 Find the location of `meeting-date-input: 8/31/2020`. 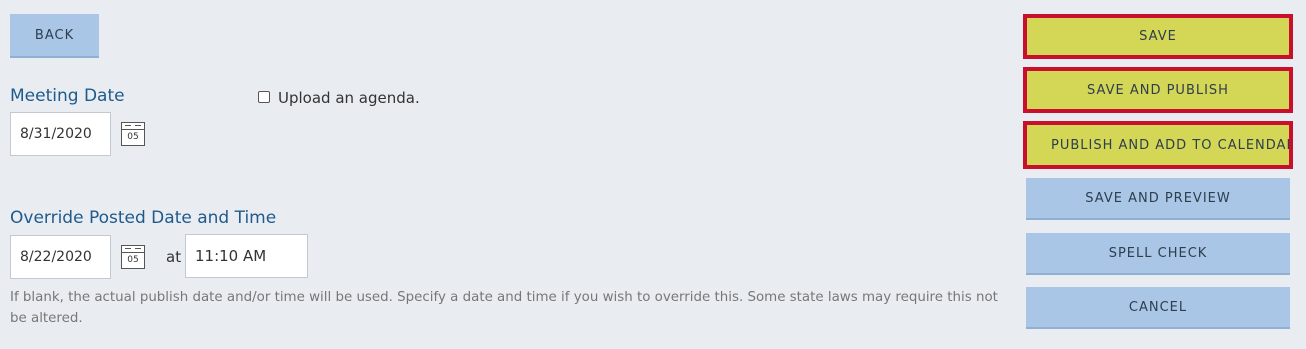

meeting-date-input: 8/31/2020 is located at coordinates (60, 134).